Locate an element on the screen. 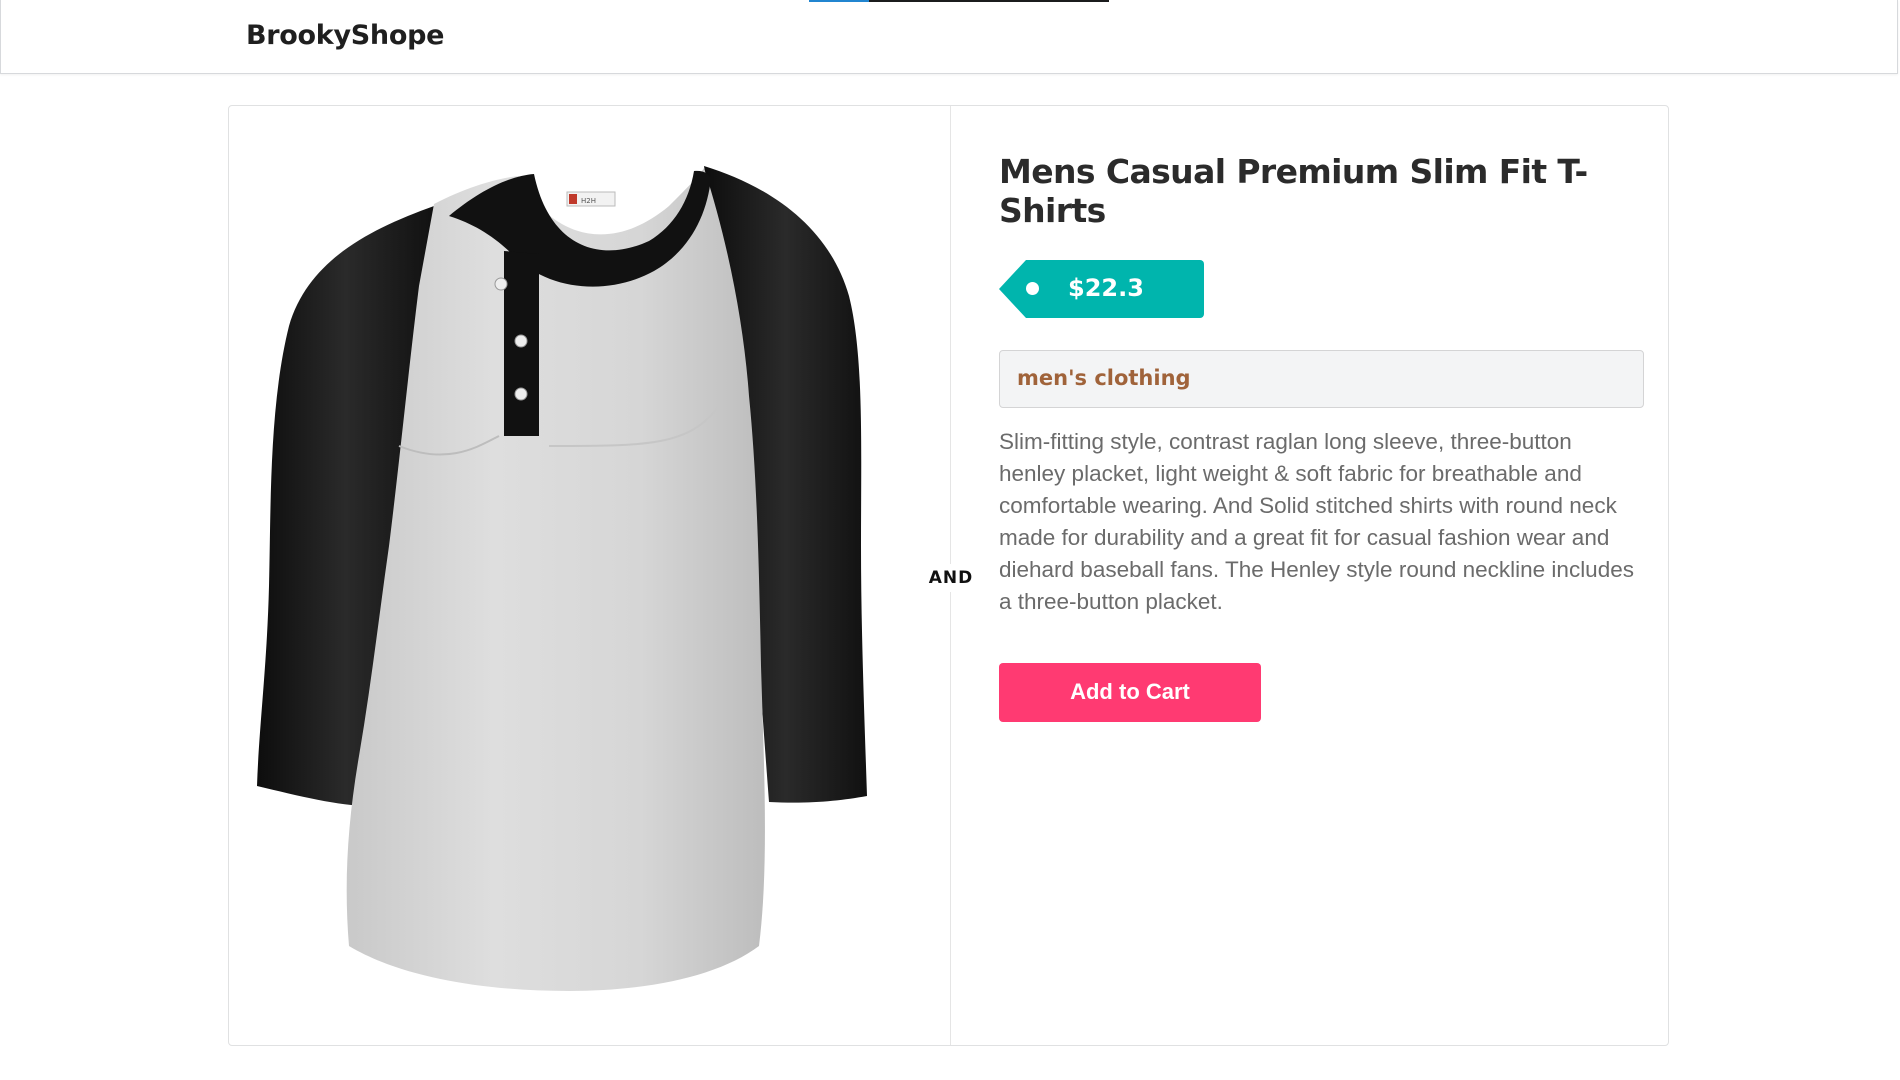 Image resolution: width=1900 pixels, height=1080 pixels. price-tag: $22.3 is located at coordinates (1101, 289).